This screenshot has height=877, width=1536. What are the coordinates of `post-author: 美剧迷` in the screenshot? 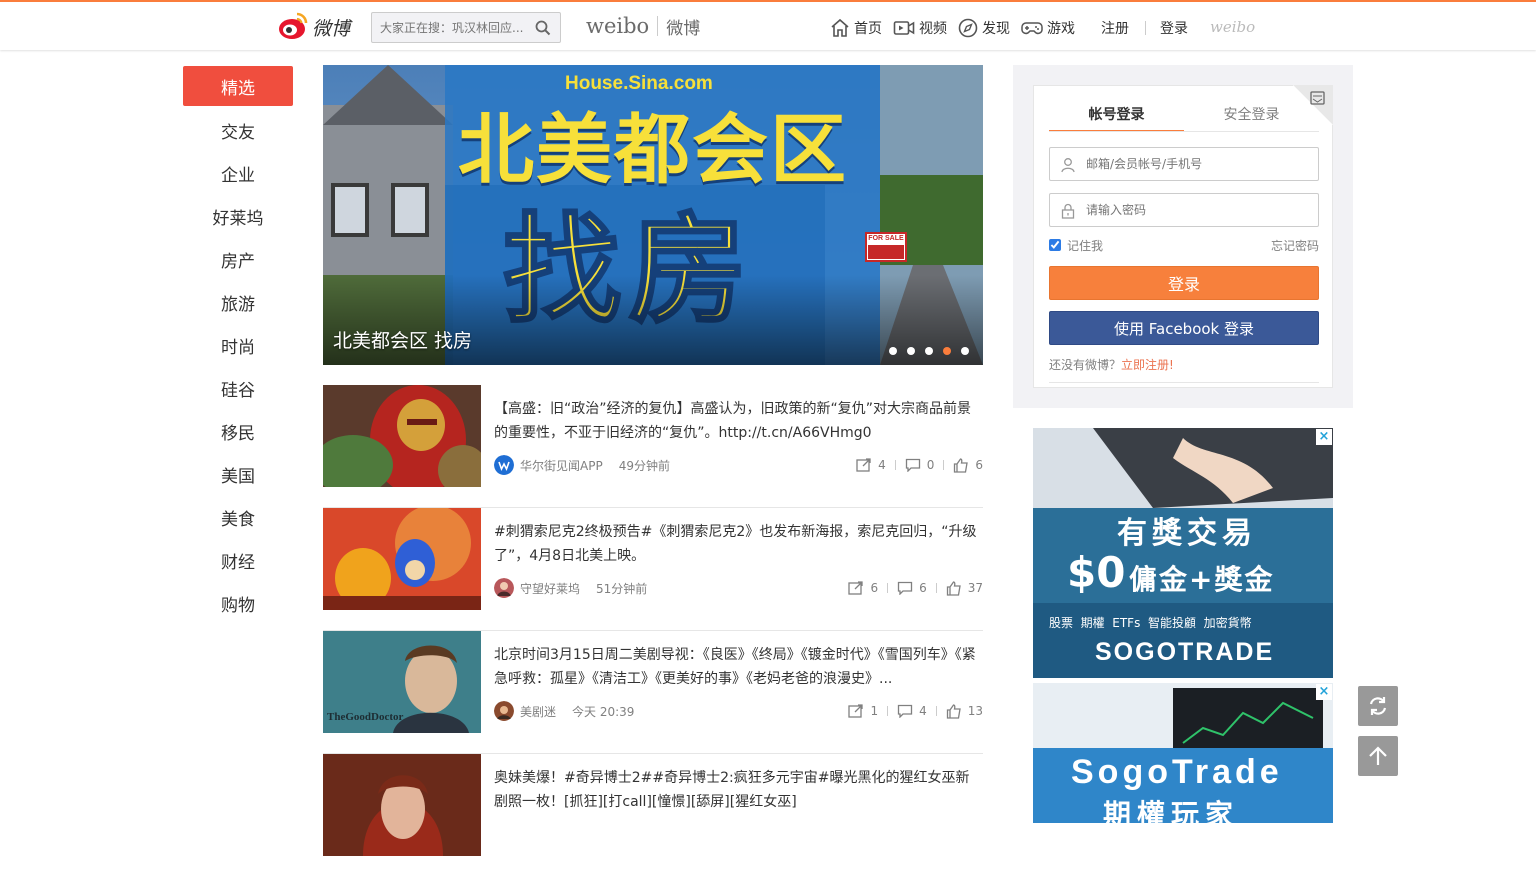 It's located at (538, 711).